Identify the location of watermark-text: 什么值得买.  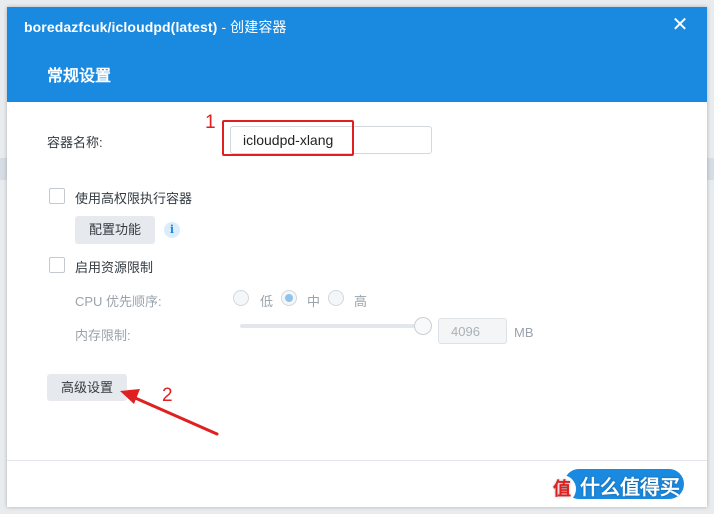
(630, 488).